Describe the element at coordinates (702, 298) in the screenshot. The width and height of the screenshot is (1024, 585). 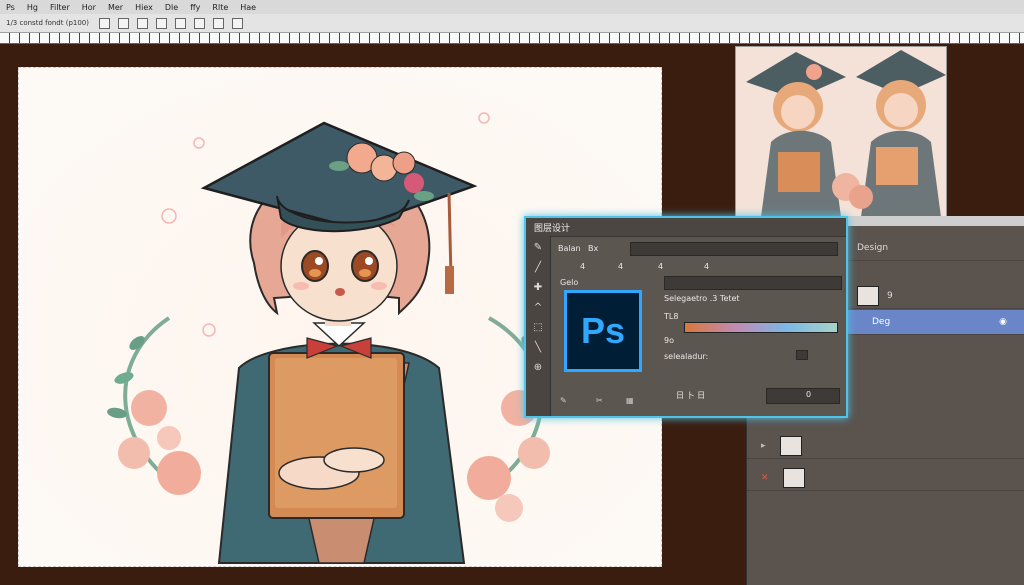
I see `setting-text: Selegaetro .3 Tetet` at that location.